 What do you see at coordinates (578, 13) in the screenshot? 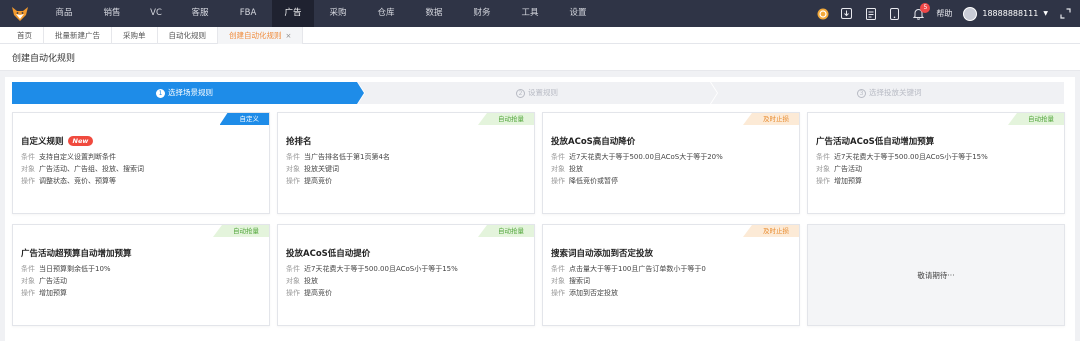
I see `nav-item: 设置` at bounding box center [578, 13].